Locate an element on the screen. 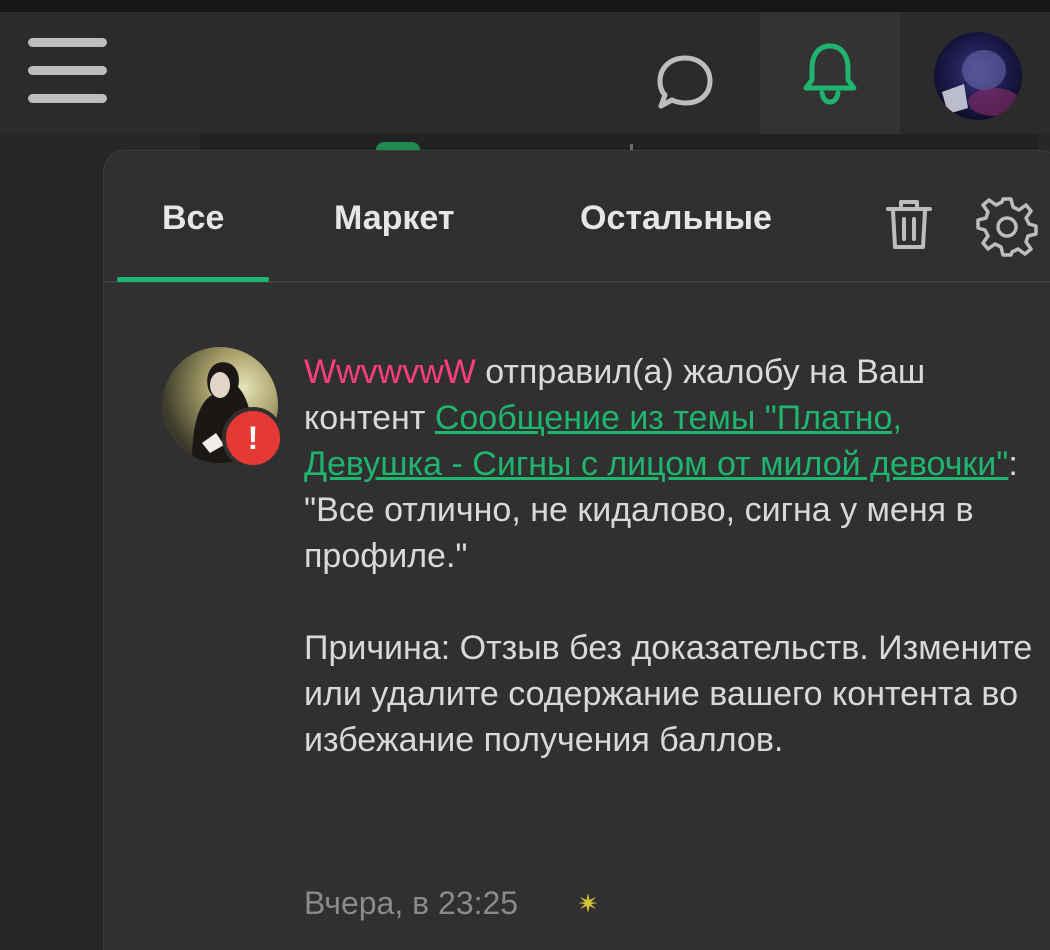 This screenshot has height=950, width=1050. reporter-username: WwvwvwW is located at coordinates (390, 372).